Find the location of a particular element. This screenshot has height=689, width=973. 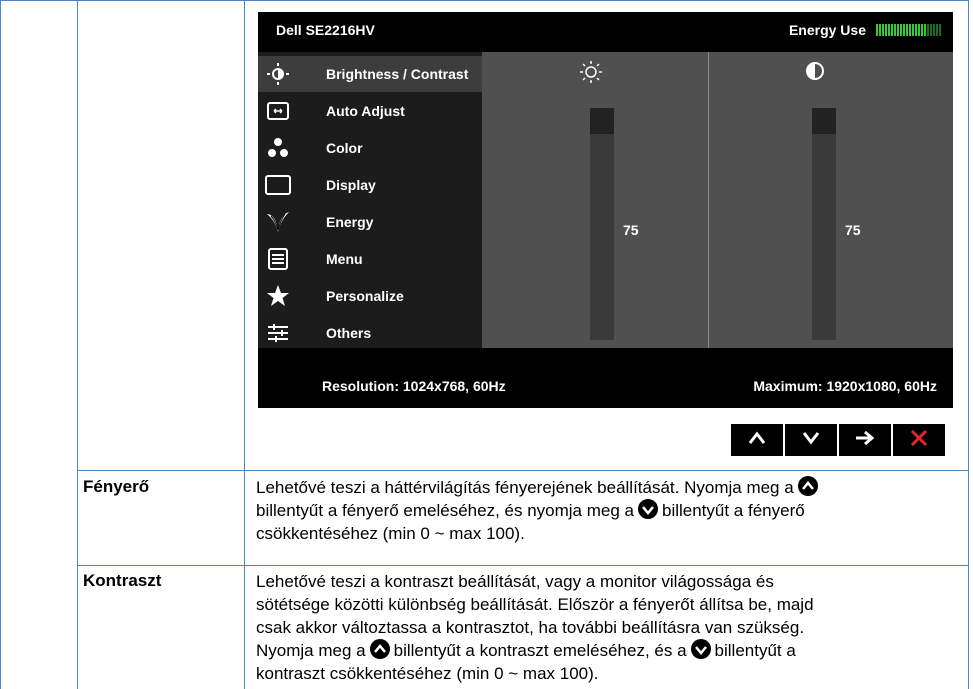

right-arrow-icon is located at coordinates (865, 440).